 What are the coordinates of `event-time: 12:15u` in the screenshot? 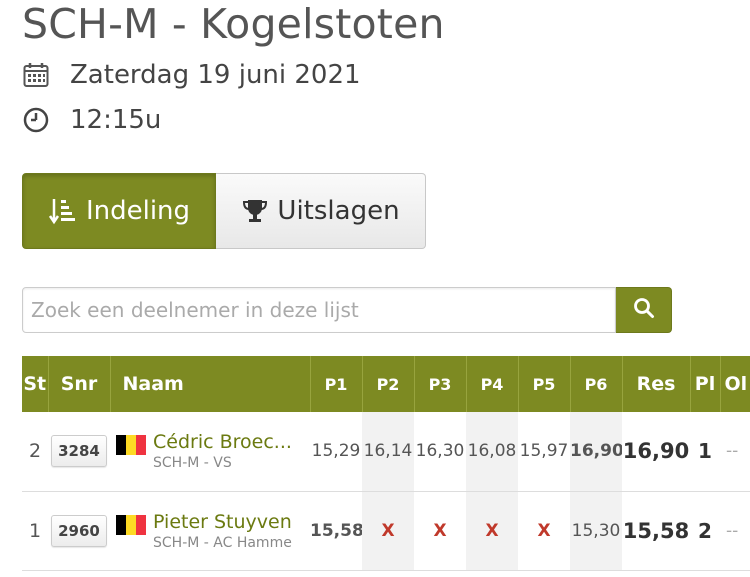 It's located at (91, 120).